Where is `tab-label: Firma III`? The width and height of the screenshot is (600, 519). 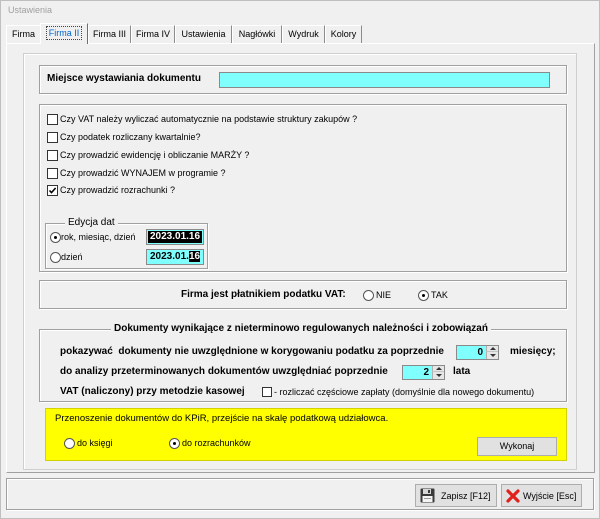 tab-label: Firma III is located at coordinates (109, 34).